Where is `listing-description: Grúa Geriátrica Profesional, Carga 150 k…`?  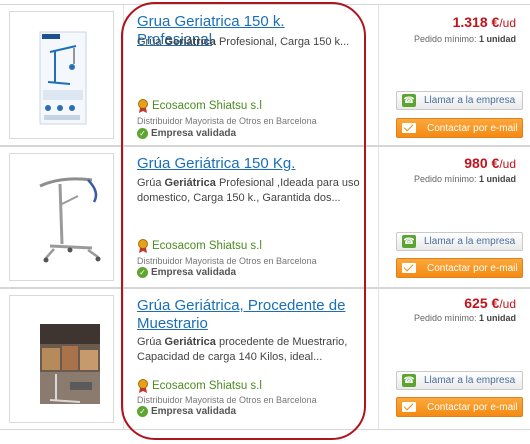
listing-description: Grúa Geriátrica Profesional, Carga 150 k… is located at coordinates (243, 42).